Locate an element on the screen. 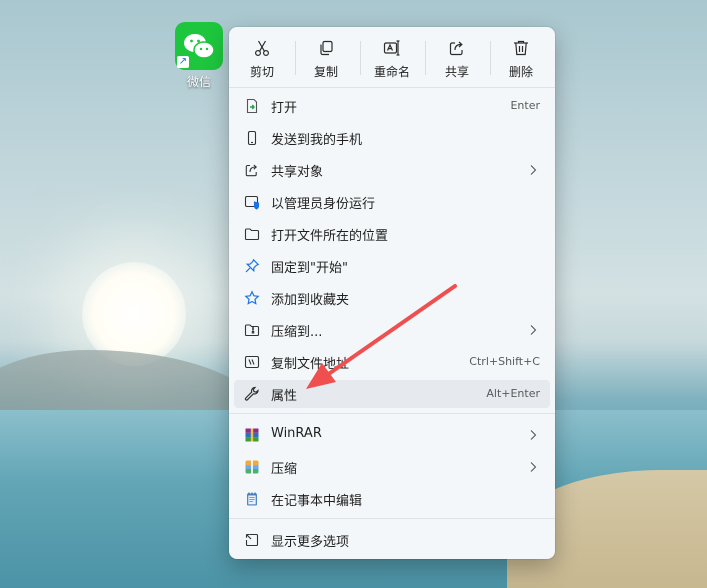  menu-item-label: 显示更多选项 is located at coordinates (310, 542).